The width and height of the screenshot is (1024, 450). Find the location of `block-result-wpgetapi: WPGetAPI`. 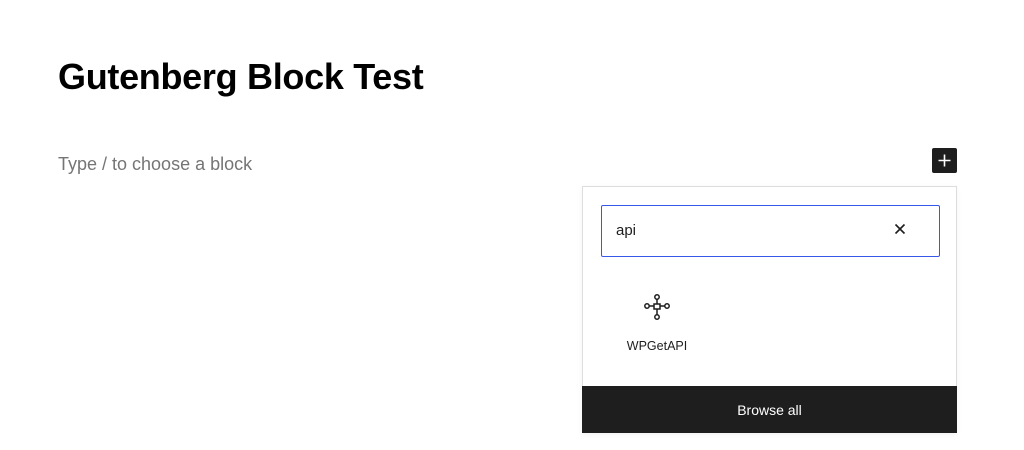

block-result-wpgetapi: WPGetAPI is located at coordinates (657, 324).